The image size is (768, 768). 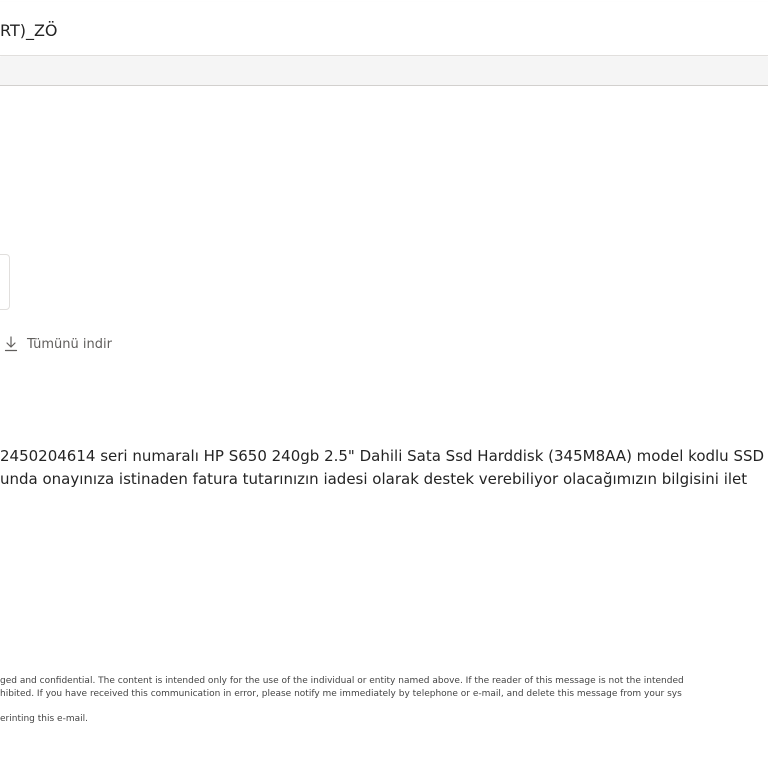 I want to click on download-icon, so click(x=11, y=344).